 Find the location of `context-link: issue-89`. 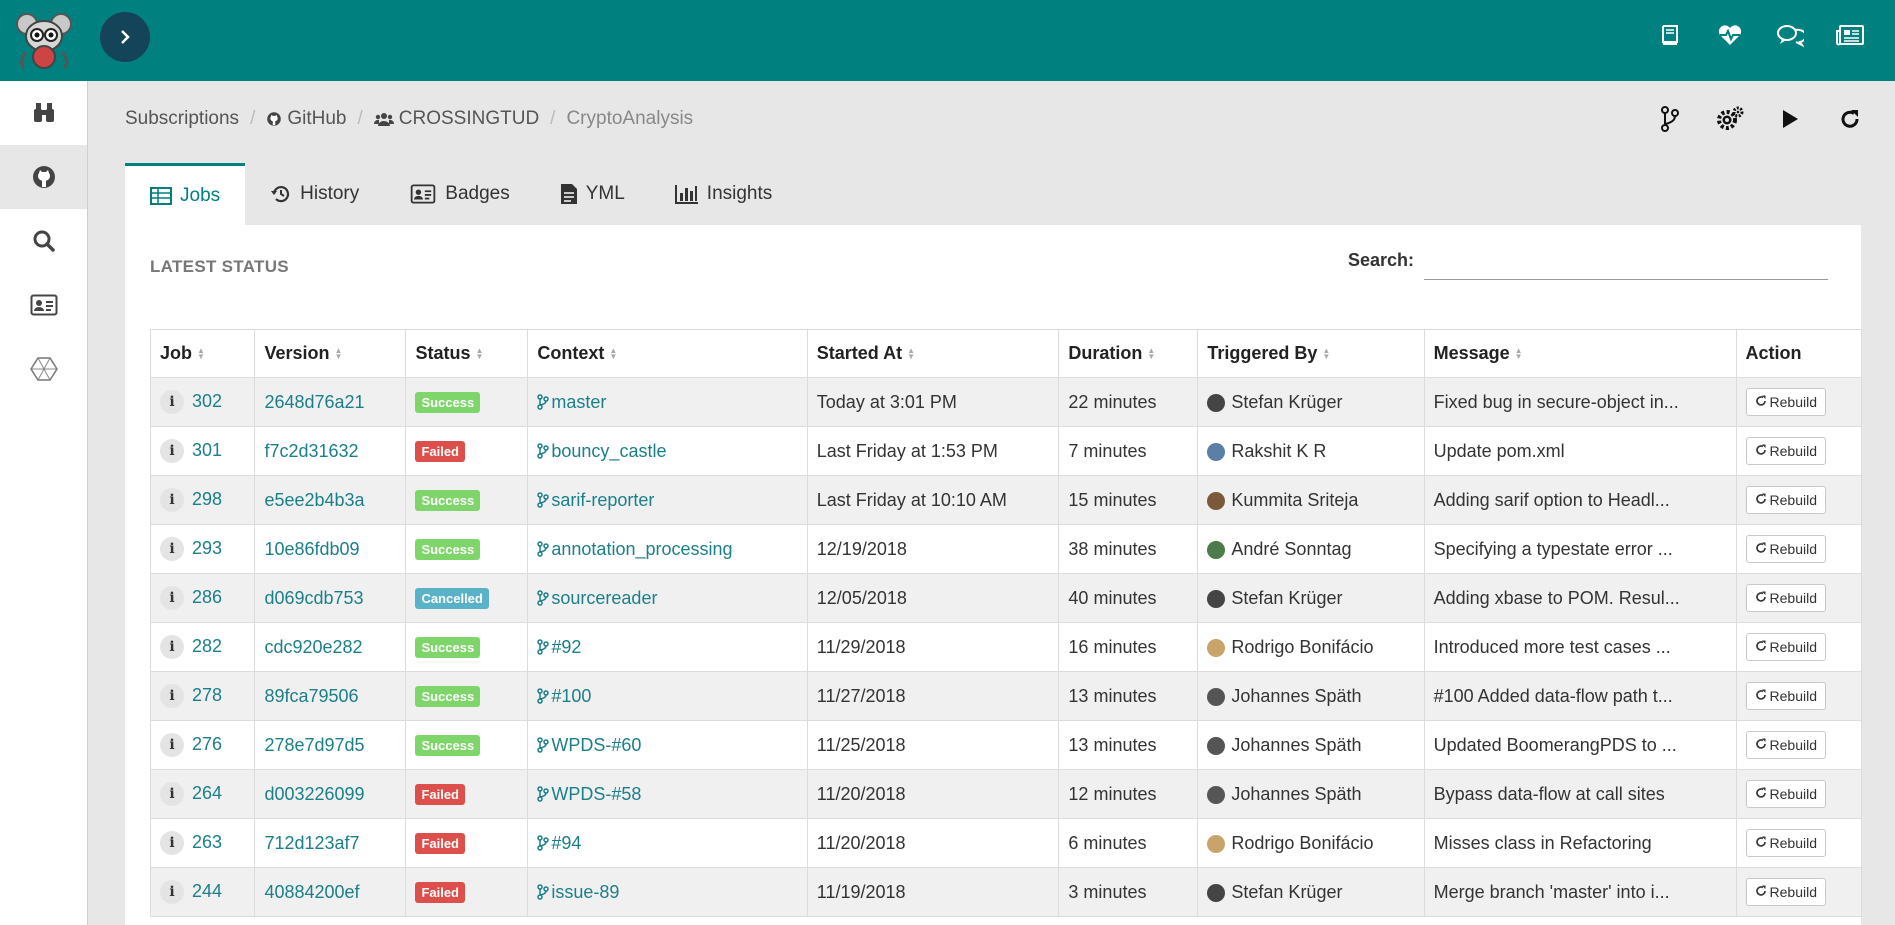

context-link: issue-89 is located at coordinates (578, 892).